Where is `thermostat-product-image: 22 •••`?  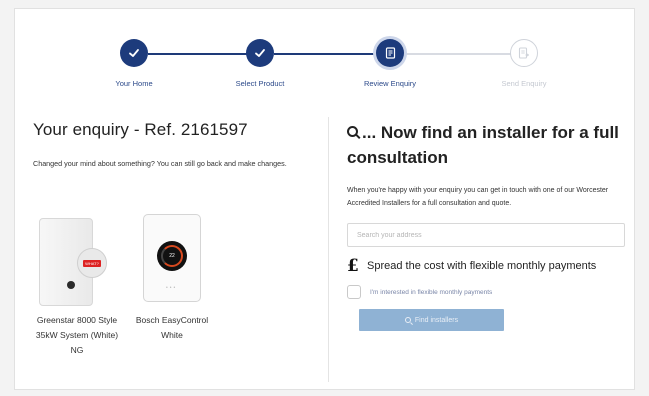
thermostat-product-image: 22 ••• is located at coordinates (172, 258).